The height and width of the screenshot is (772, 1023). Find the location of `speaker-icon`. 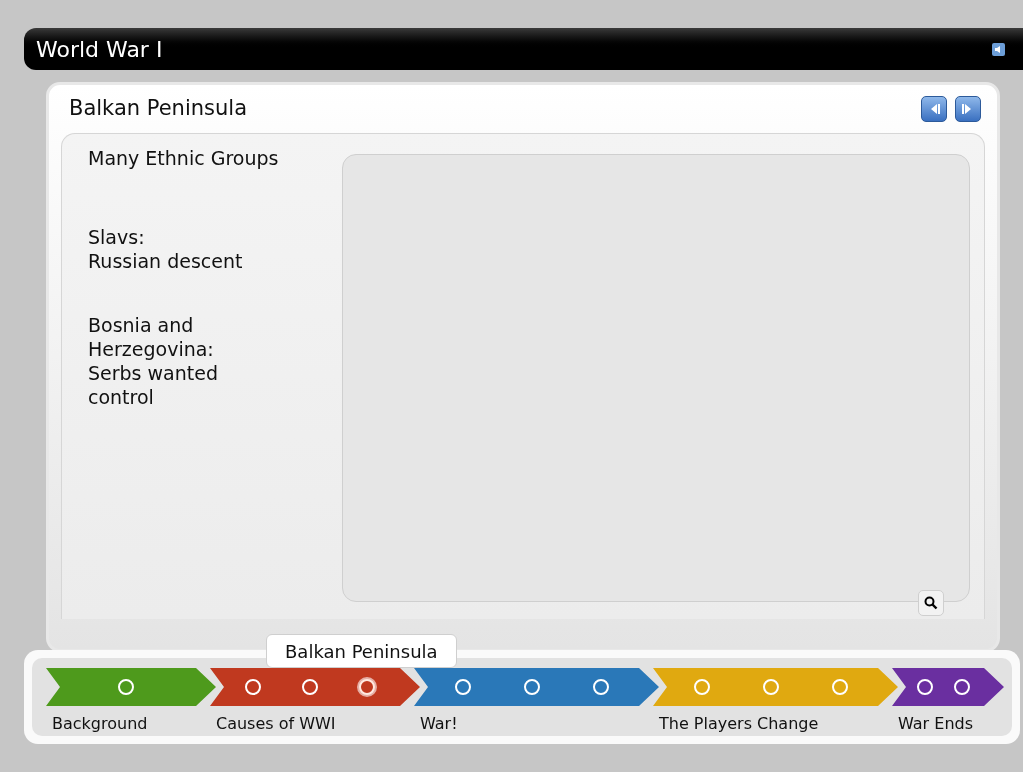

speaker-icon is located at coordinates (998, 49).